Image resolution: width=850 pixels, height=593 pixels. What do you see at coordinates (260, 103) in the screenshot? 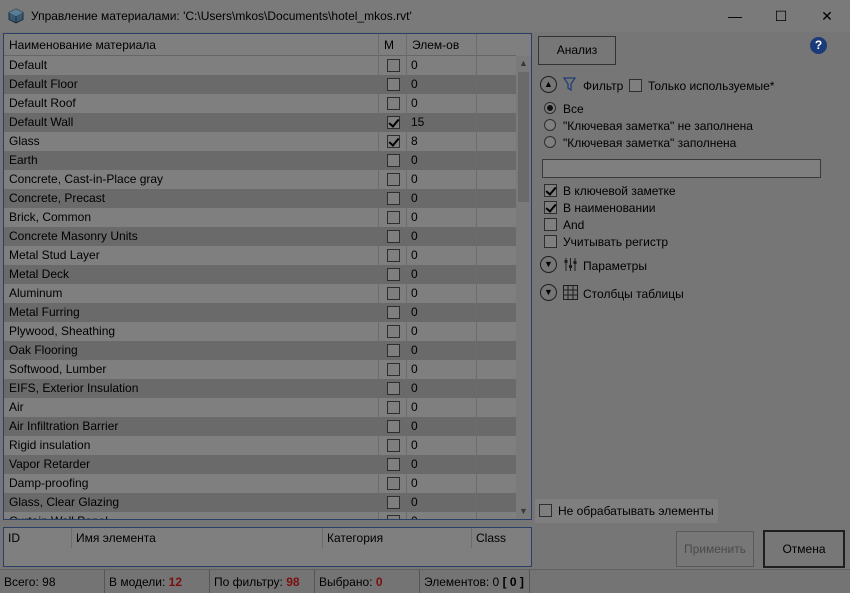
I see `table-row: Default Roof 0` at bounding box center [260, 103].